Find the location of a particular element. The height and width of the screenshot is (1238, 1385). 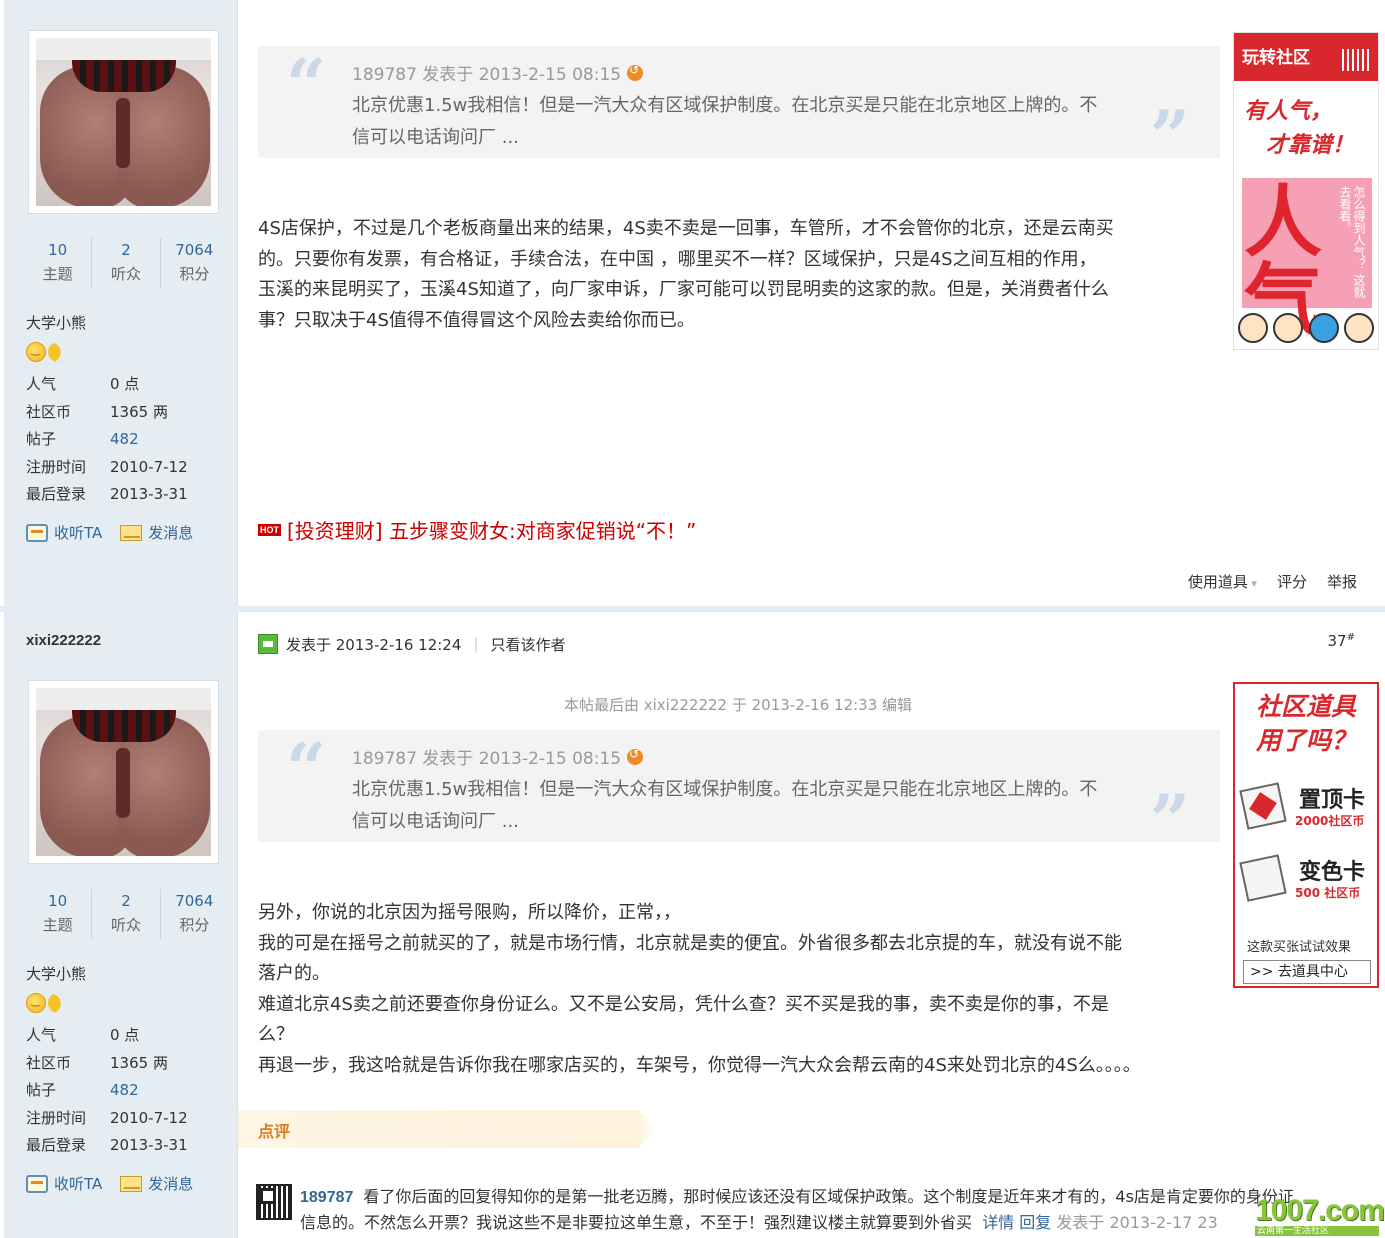

cartoon-faces is located at coordinates (1306, 327).